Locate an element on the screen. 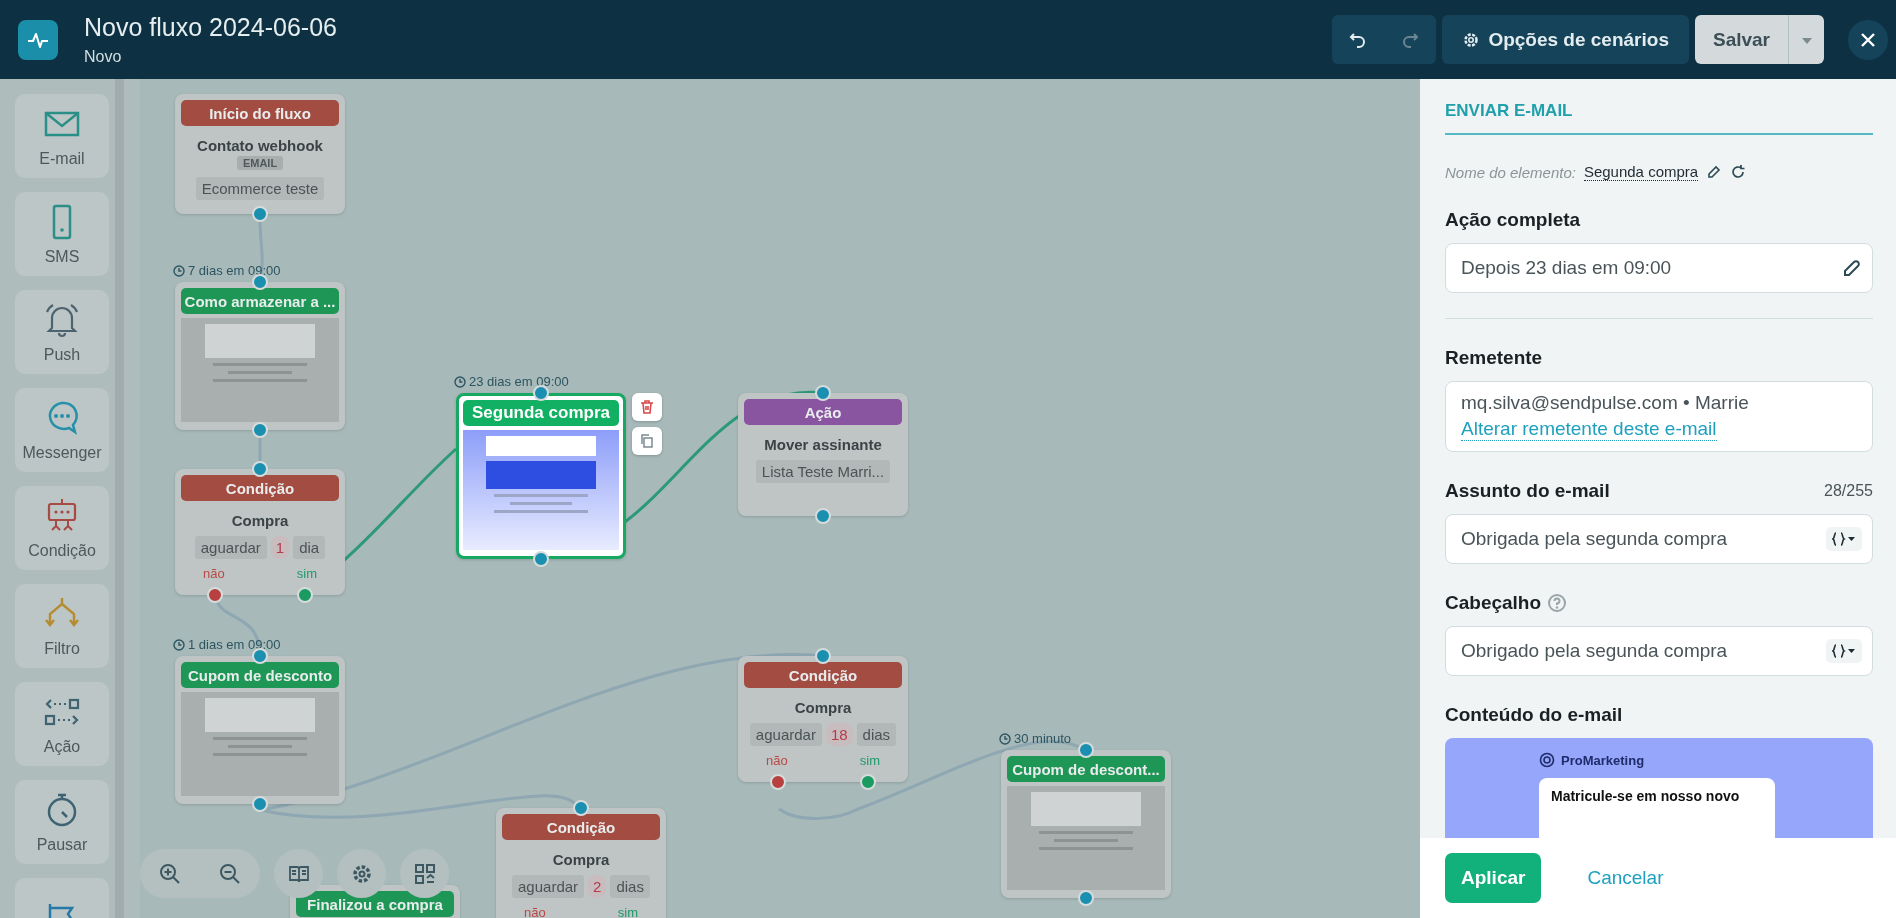 The height and width of the screenshot is (918, 1896). target-icon is located at coordinates (1547, 760).